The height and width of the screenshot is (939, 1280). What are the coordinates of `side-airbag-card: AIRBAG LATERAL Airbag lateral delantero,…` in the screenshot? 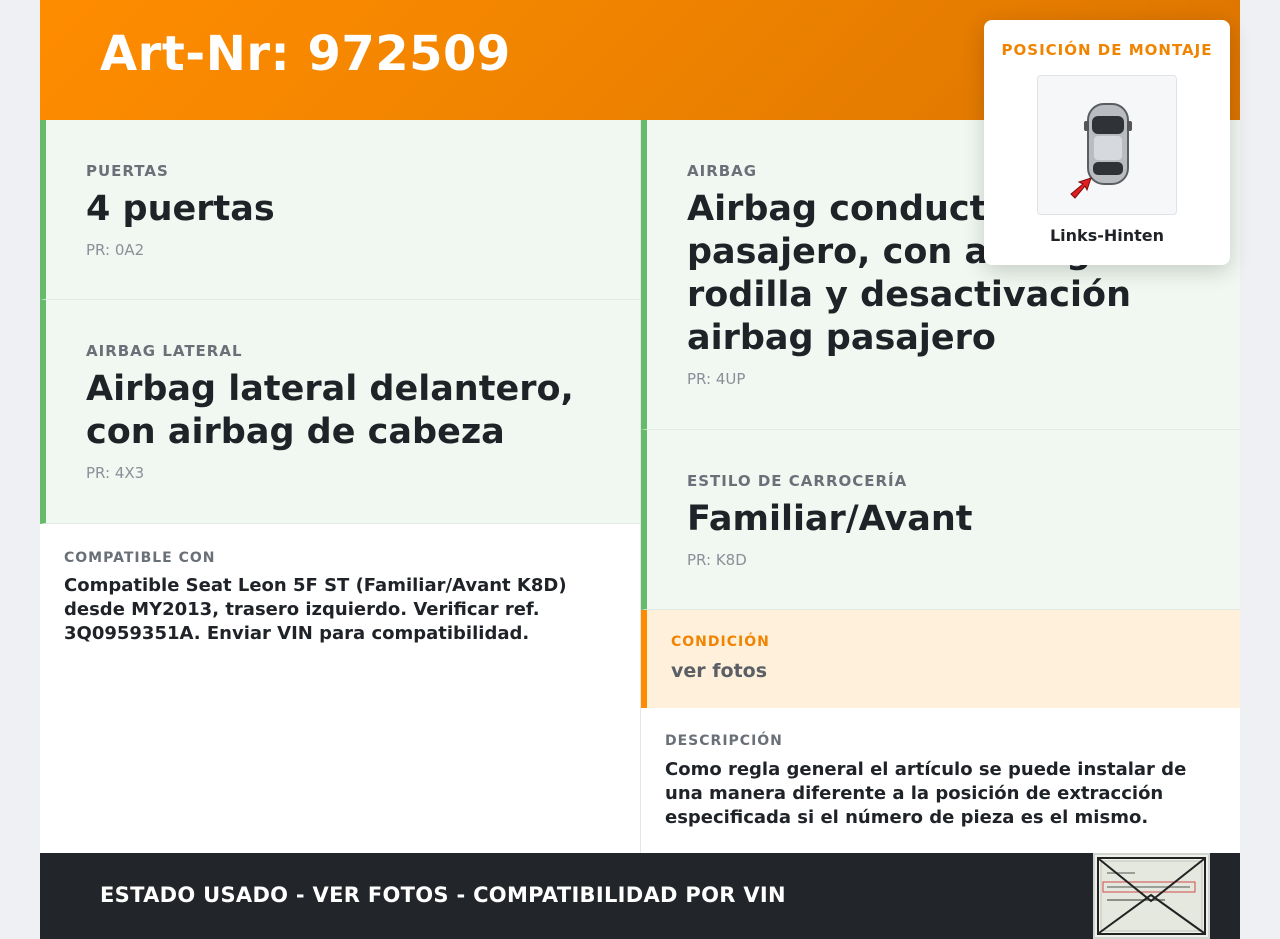 It's located at (340, 412).